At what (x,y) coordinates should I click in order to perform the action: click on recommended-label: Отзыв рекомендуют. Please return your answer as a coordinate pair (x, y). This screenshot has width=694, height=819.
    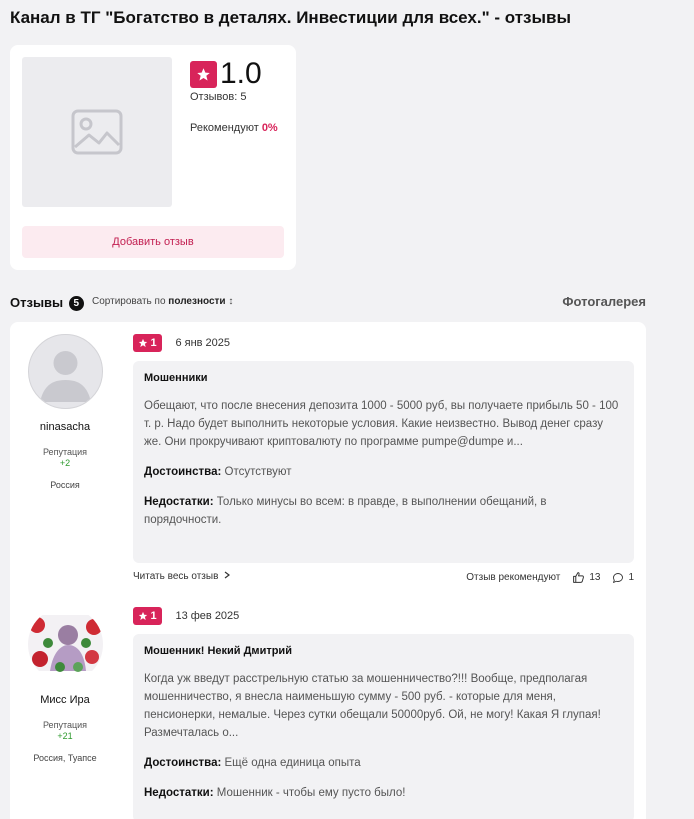
    Looking at the image, I should click on (513, 577).